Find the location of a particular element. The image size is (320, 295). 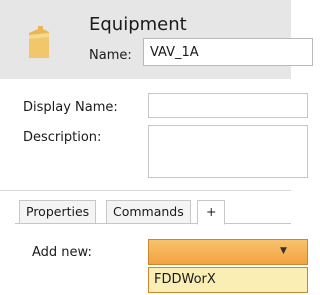

display-name-input is located at coordinates (228, 105).